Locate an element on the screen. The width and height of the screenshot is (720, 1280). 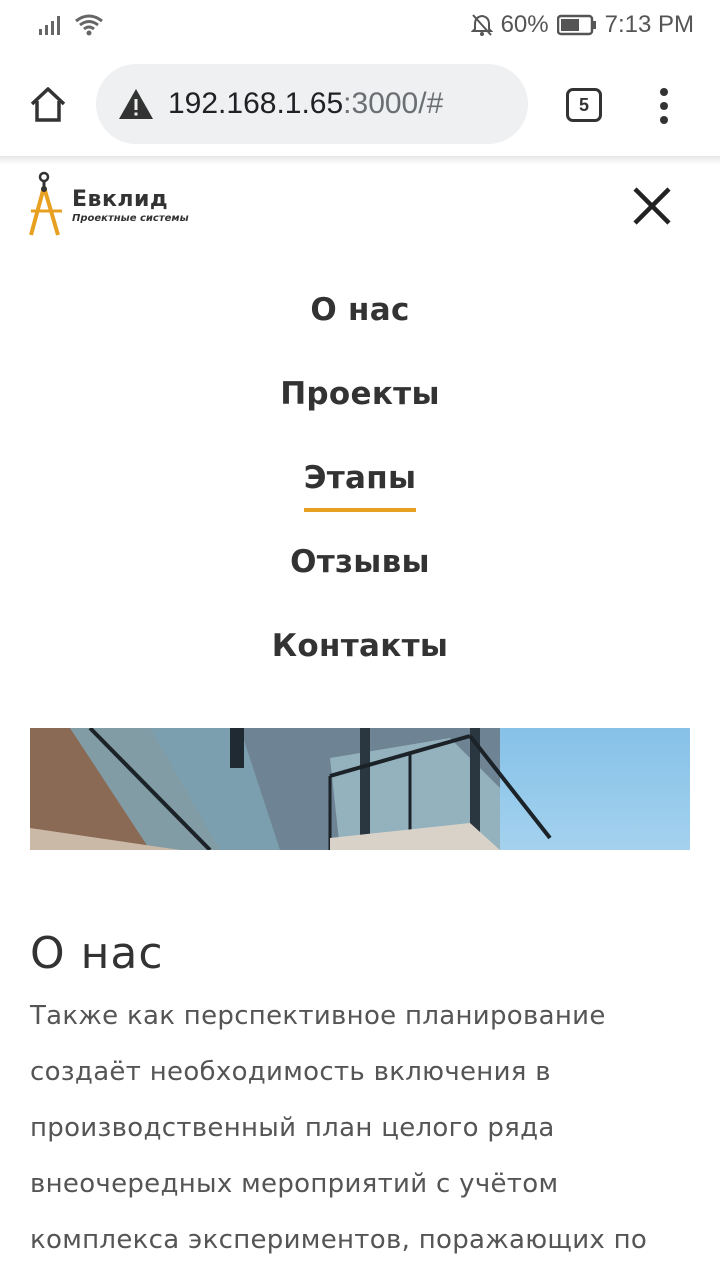
about-line: создаёт необходимость включения в is located at coordinates (290, 1072).